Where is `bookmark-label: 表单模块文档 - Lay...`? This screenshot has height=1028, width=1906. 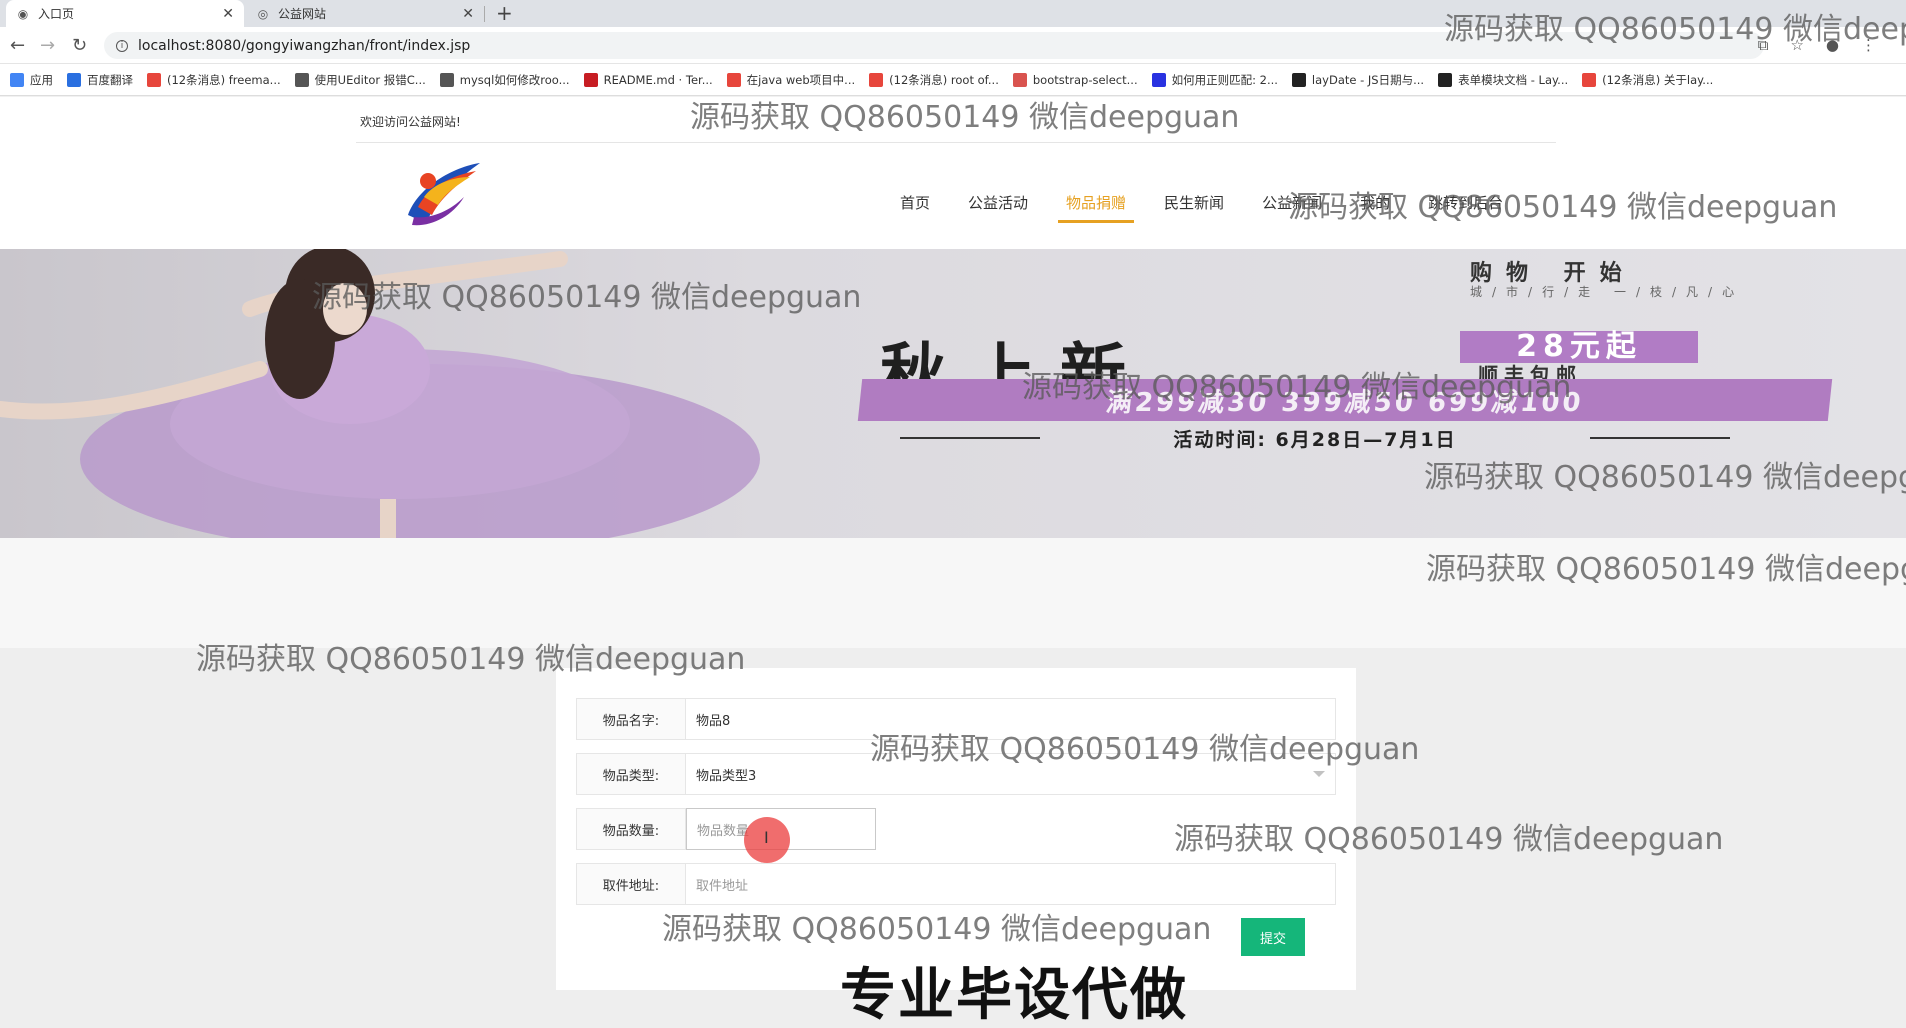
bookmark-label: 表单模块文档 - Lay... is located at coordinates (1513, 79).